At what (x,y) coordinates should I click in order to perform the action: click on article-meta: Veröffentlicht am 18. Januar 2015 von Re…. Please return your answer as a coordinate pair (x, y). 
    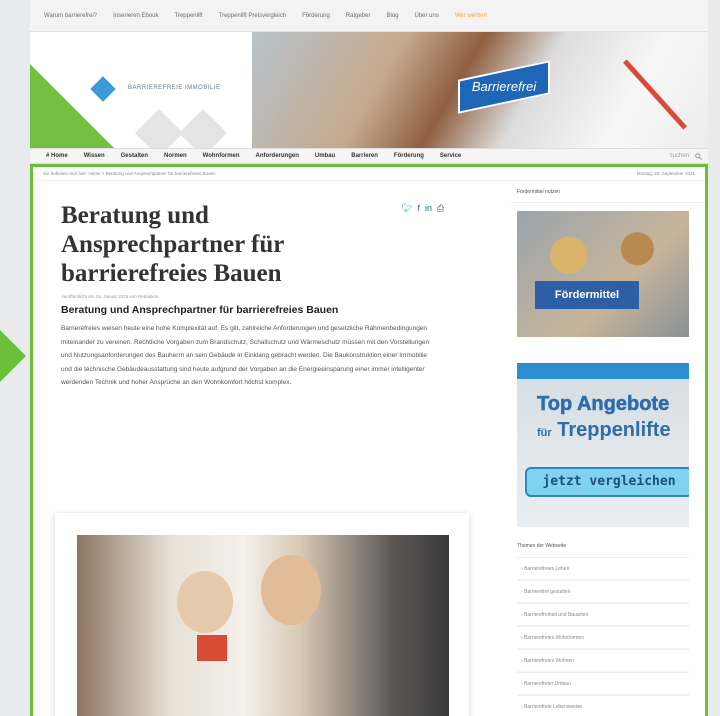
    Looking at the image, I should click on (110, 296).